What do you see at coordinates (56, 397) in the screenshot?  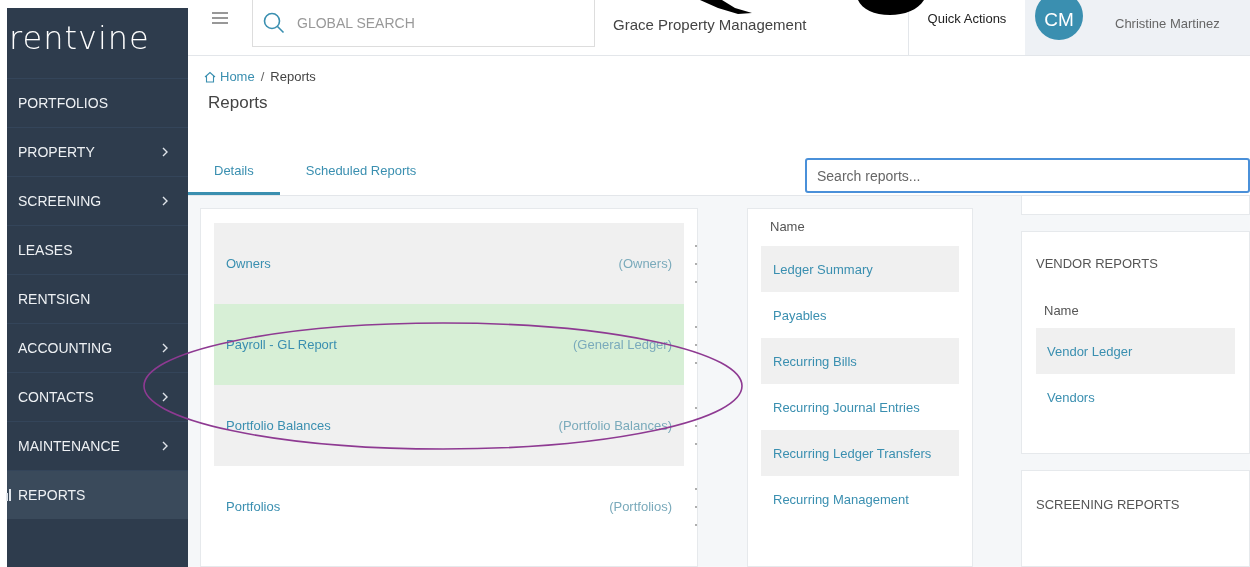 I see `sidebar-label: CONTACTS` at bounding box center [56, 397].